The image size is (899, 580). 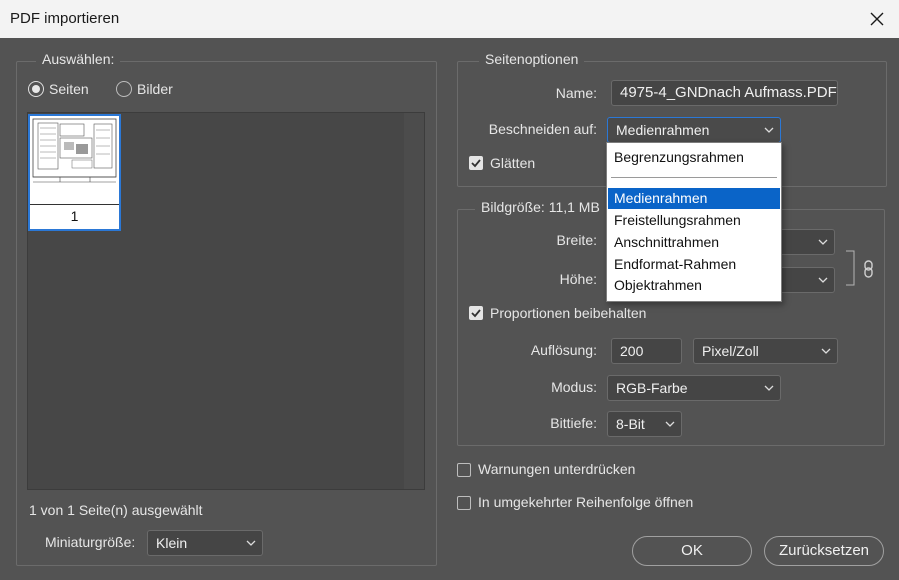 I want to click on name-field: 4975-4_GNDnach Aufmass.PDF, so click(x=724, y=93).